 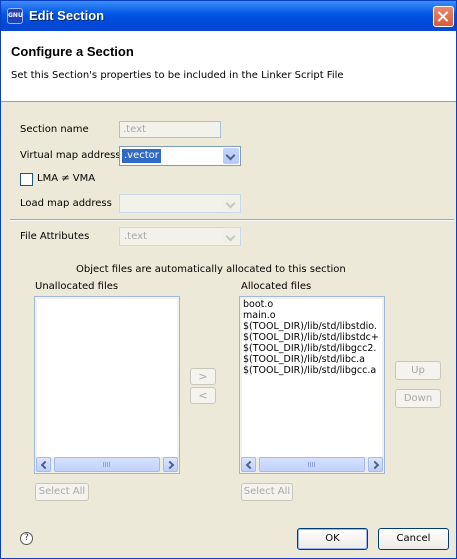 What do you see at coordinates (26, 179) in the screenshot?
I see `lma-vma-checkbox` at bounding box center [26, 179].